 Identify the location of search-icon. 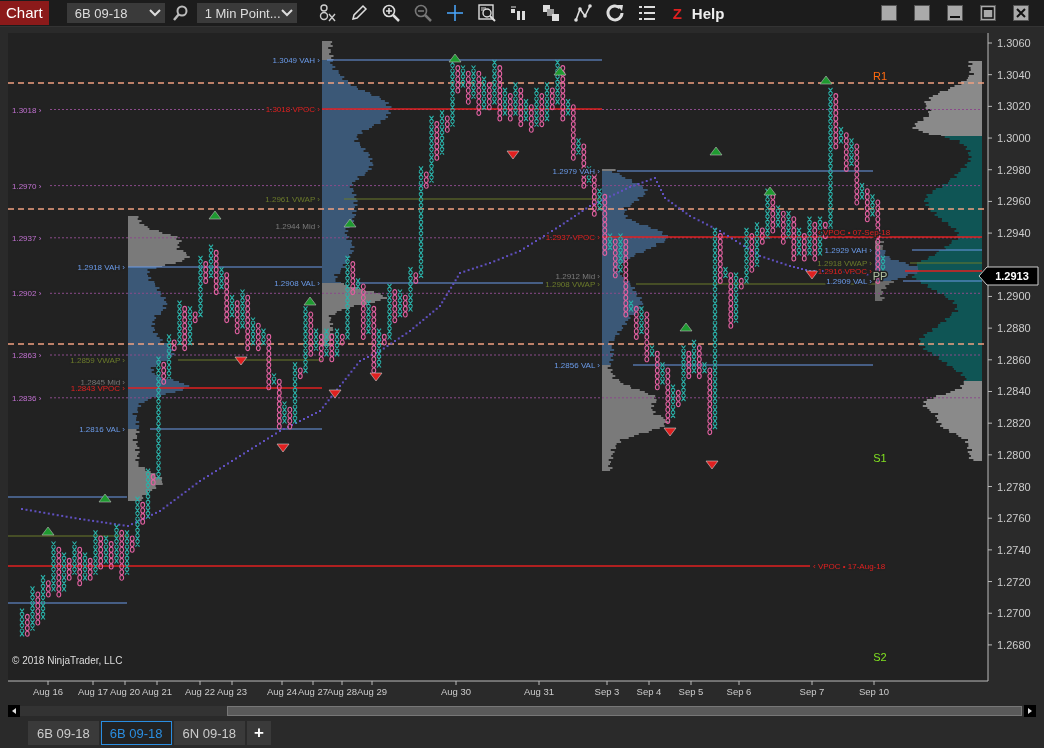
(180, 13).